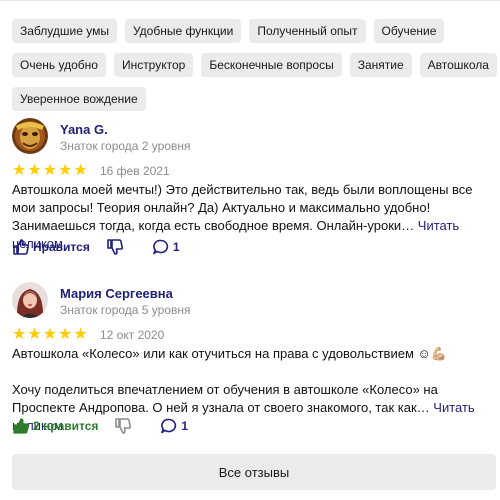  Describe the element at coordinates (380, 65) in the screenshot. I see `tag-chip: Занятие` at that location.